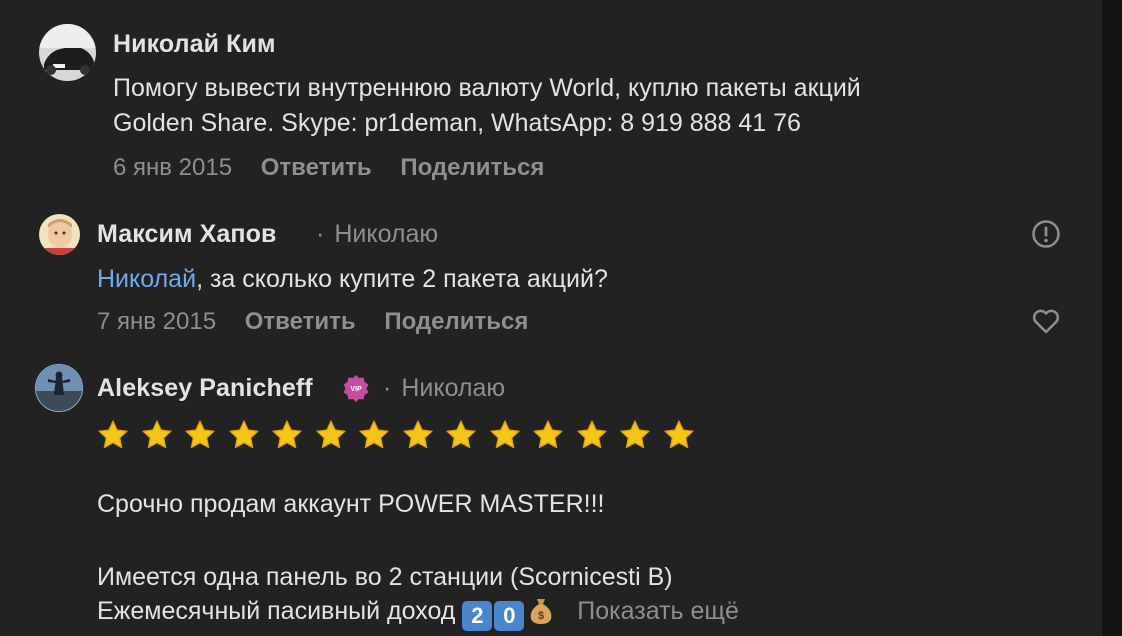 The width and height of the screenshot is (1122, 636). What do you see at coordinates (509, 616) in the screenshot?
I see `keycap-digit: 0` at bounding box center [509, 616].